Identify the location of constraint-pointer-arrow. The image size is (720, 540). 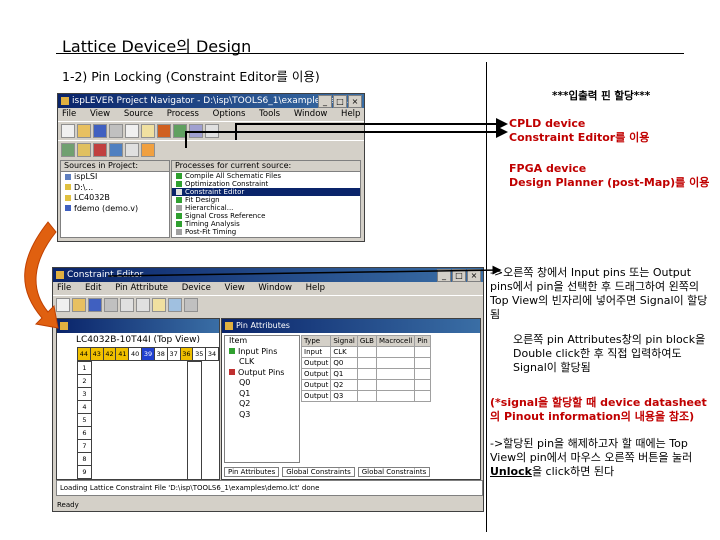
(346, 137).